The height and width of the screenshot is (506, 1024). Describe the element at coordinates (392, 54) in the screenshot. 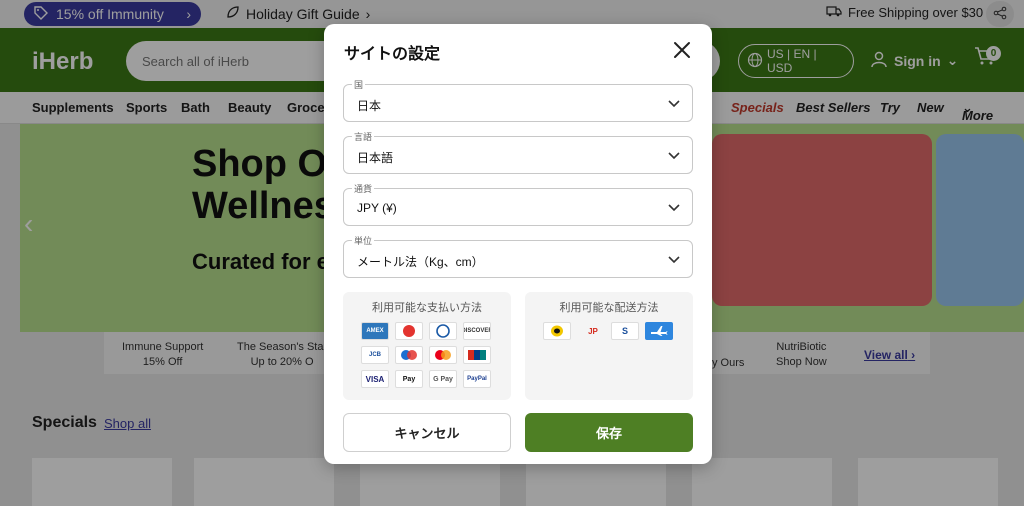

I see `modal-title: サイトの設定` at that location.